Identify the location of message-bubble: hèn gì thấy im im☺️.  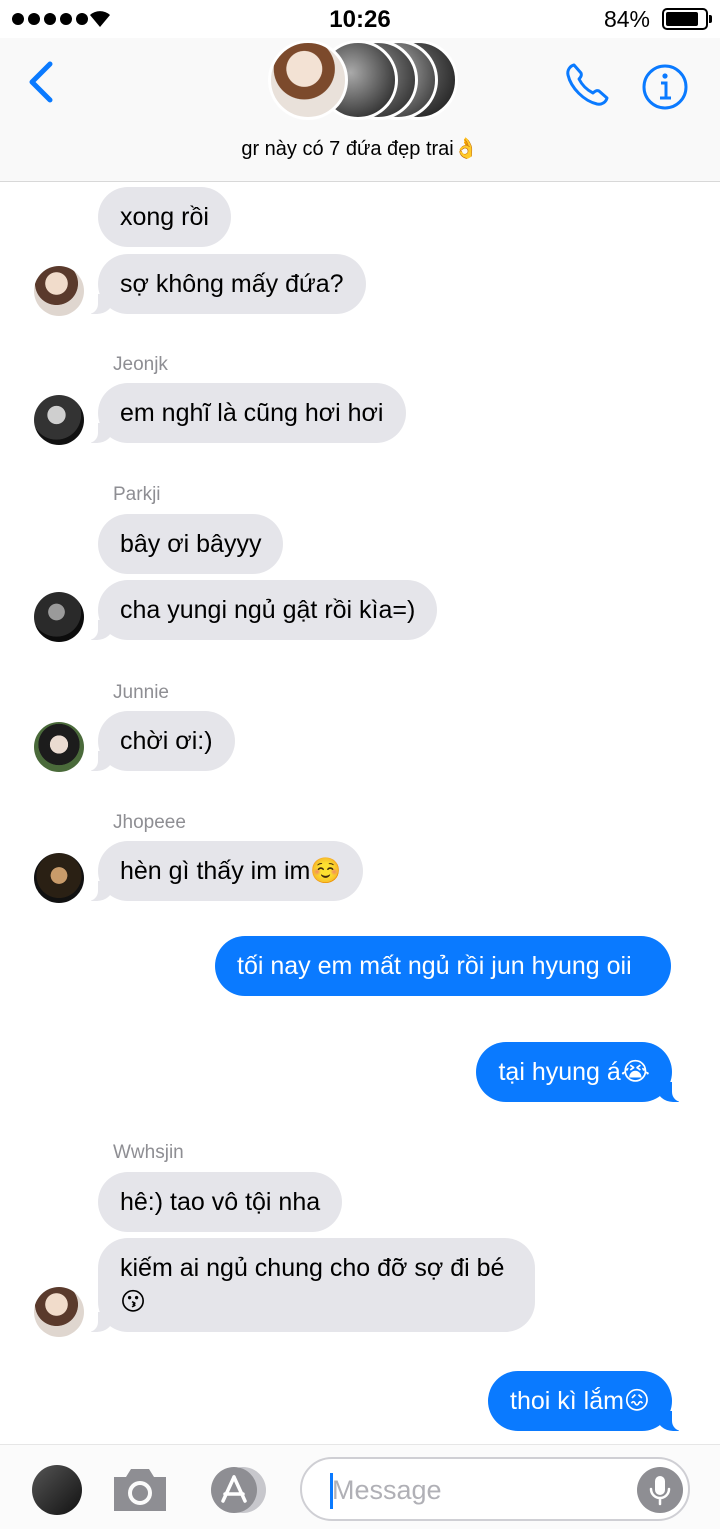
(224, 871).